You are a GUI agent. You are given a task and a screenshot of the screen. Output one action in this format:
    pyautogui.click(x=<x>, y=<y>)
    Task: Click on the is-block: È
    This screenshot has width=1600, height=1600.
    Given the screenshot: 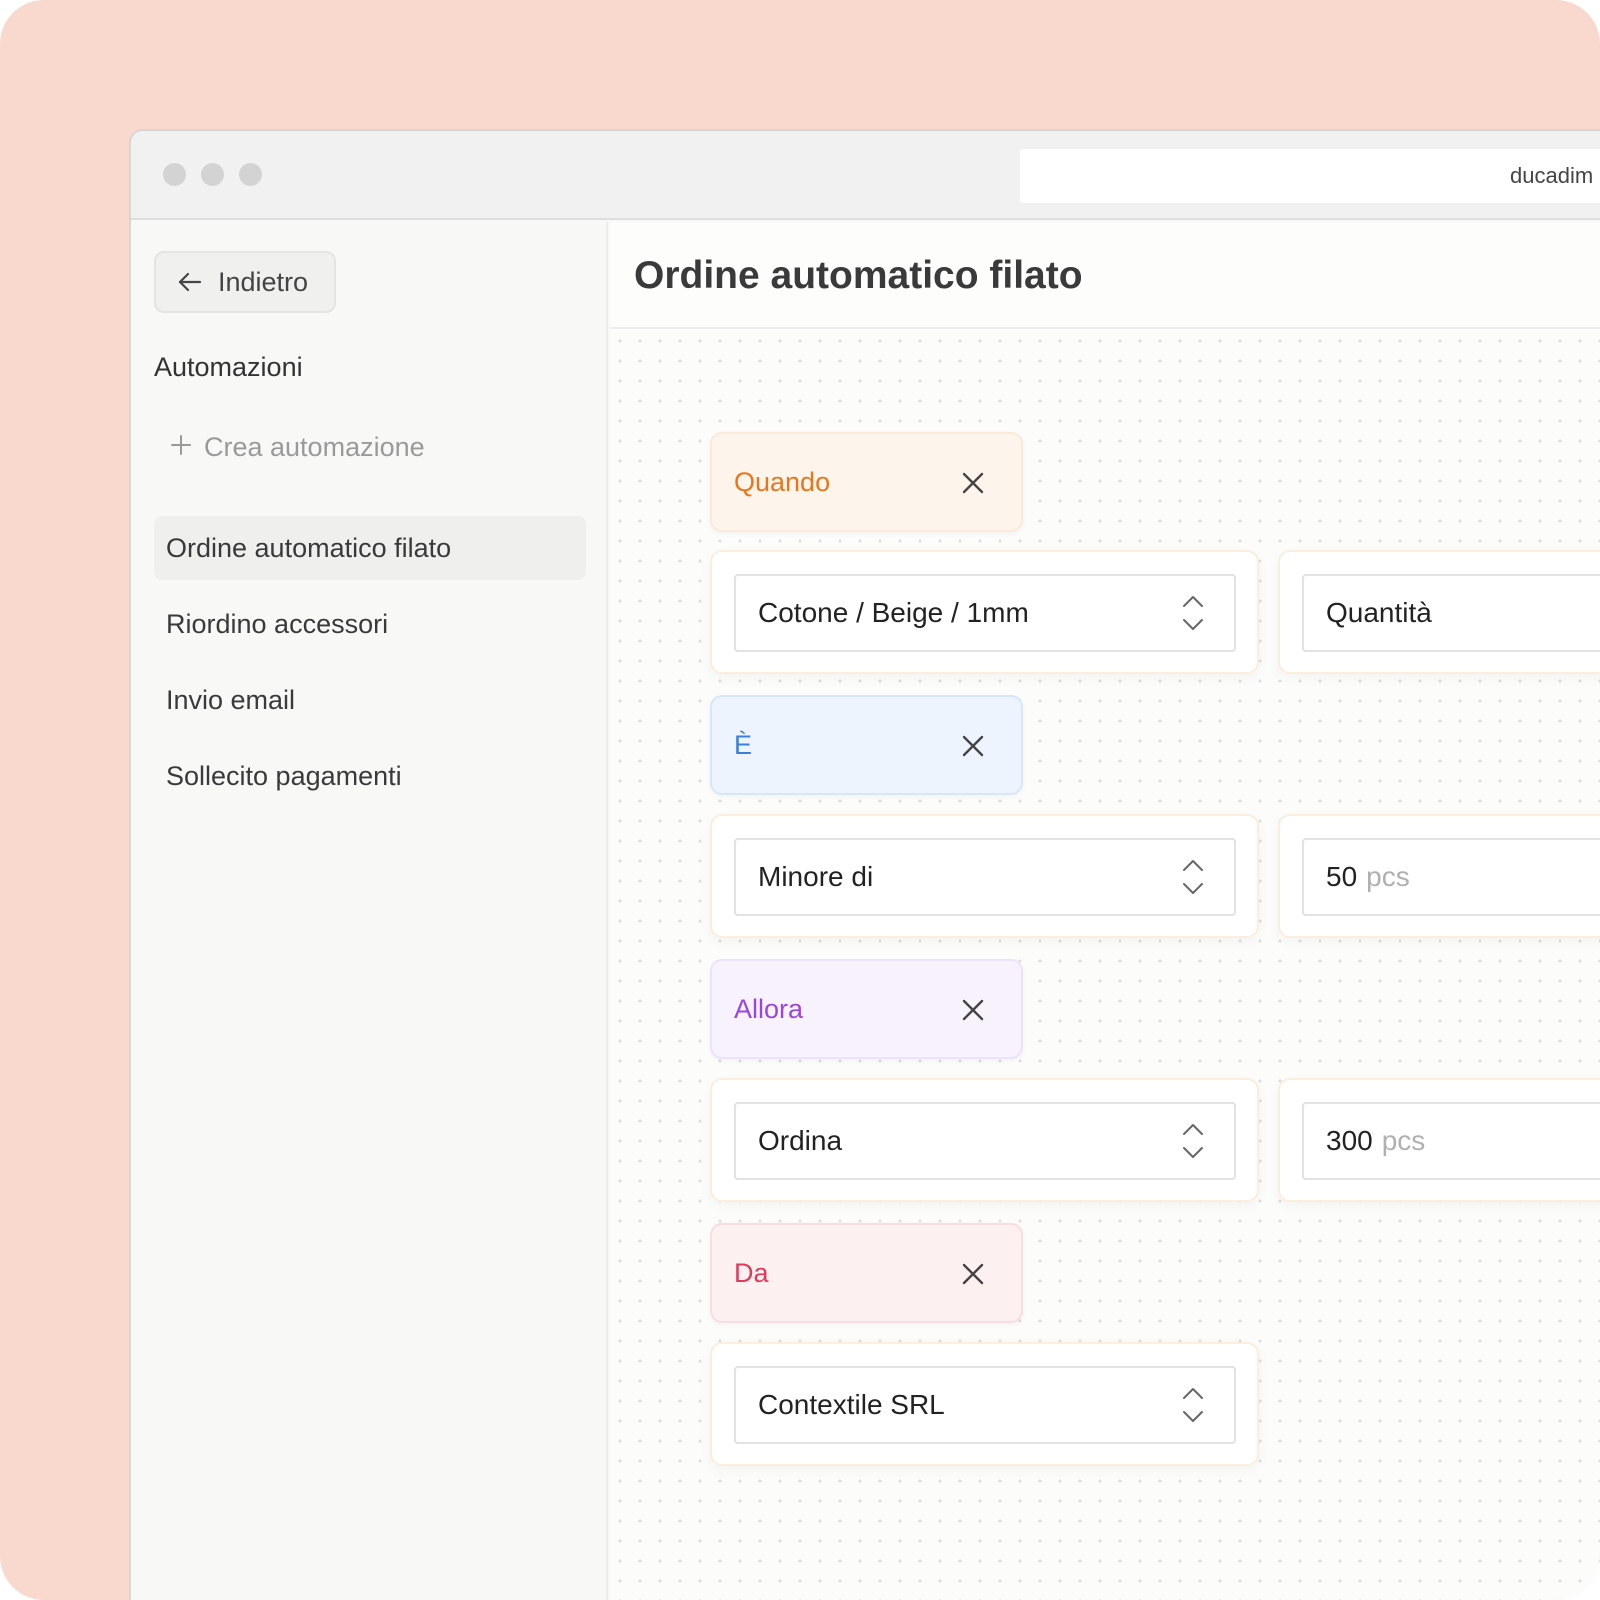 What is the action you would take?
    pyautogui.click(x=866, y=745)
    